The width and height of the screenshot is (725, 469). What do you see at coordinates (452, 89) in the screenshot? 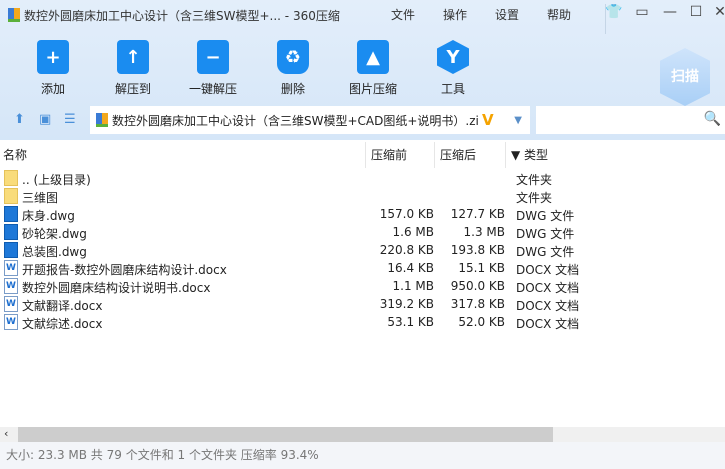
I see `tools-label: 工具` at bounding box center [452, 89].